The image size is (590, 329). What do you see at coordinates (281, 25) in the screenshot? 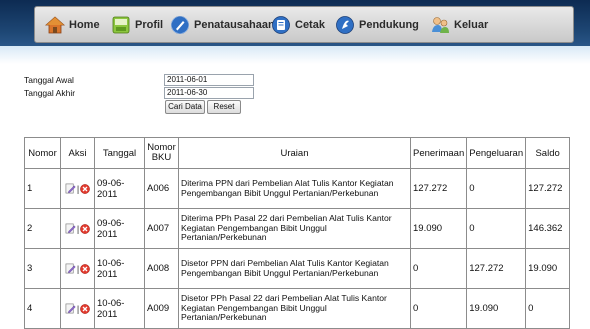
I see `print-icon` at bounding box center [281, 25].